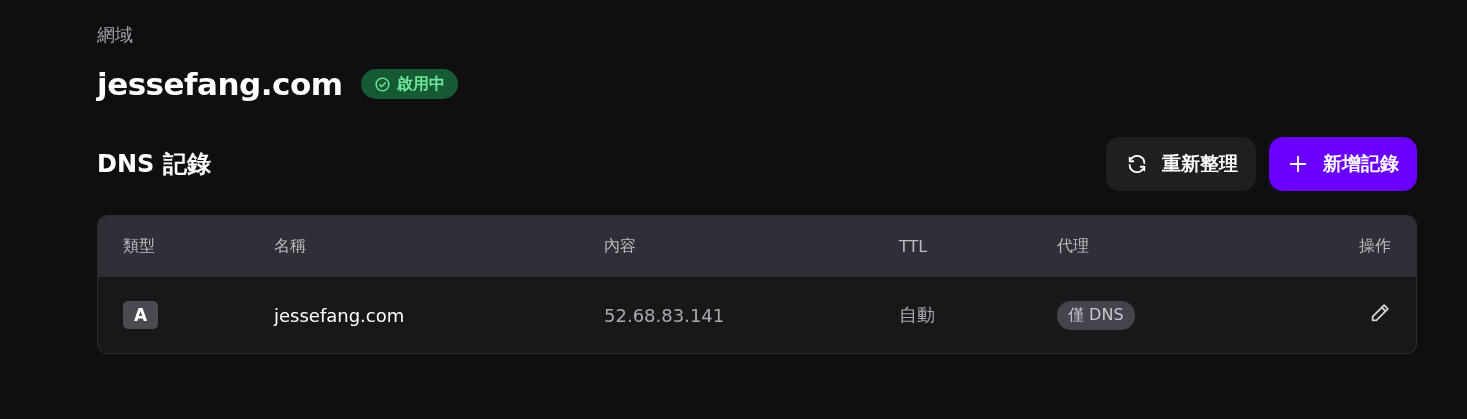 The height and width of the screenshot is (419, 1467). I want to click on column-header: 內容, so click(620, 246).